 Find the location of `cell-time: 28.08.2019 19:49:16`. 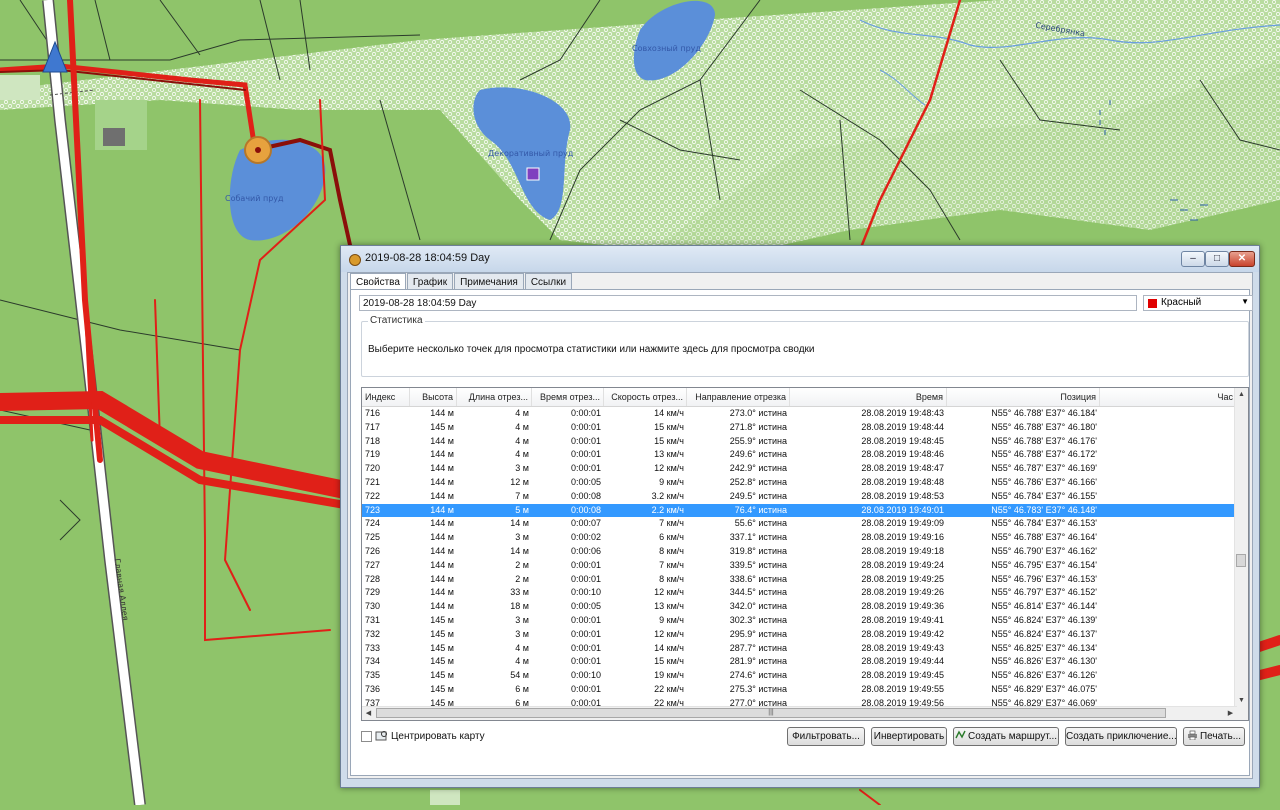

cell-time: 28.08.2019 19:49:16 is located at coordinates (902, 537).